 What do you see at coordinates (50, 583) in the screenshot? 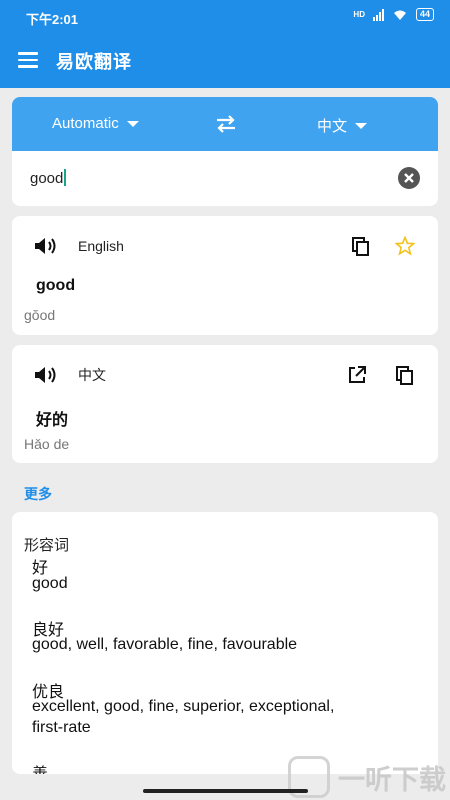
I see `dictionary-line: good` at bounding box center [50, 583].